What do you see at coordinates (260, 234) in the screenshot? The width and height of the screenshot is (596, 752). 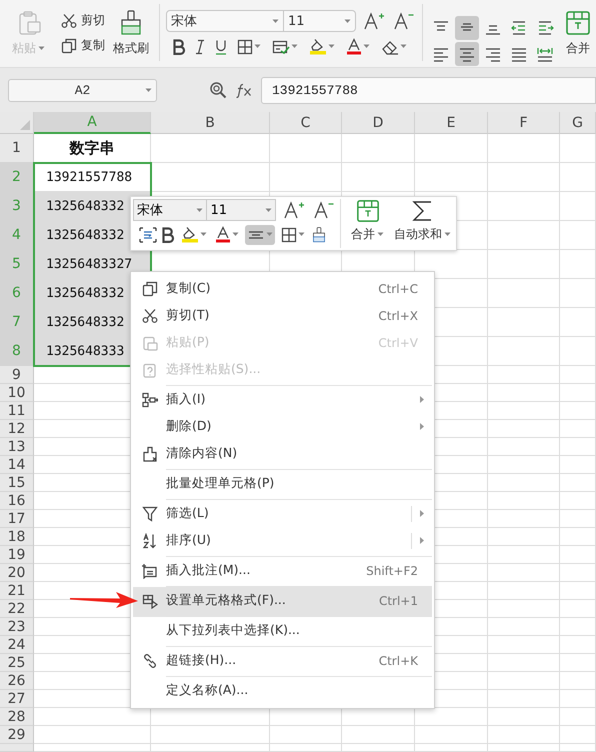 I see `center-align-button` at bounding box center [260, 234].